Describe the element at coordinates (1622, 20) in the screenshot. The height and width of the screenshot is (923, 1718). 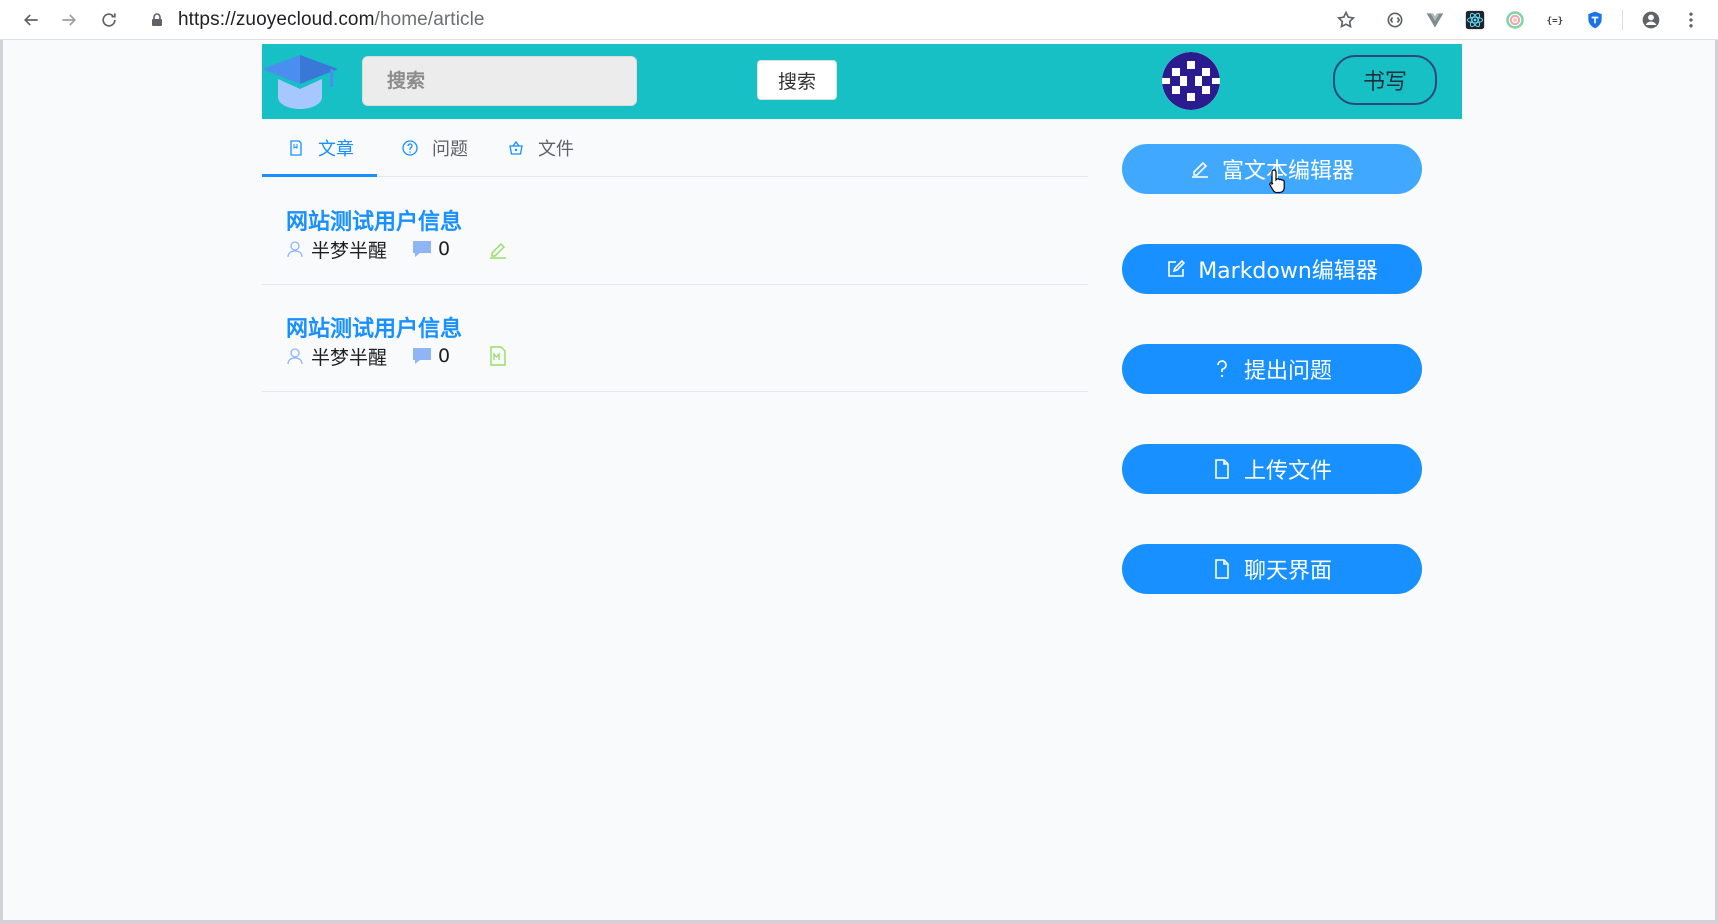
I see `toolbar-divider` at that location.